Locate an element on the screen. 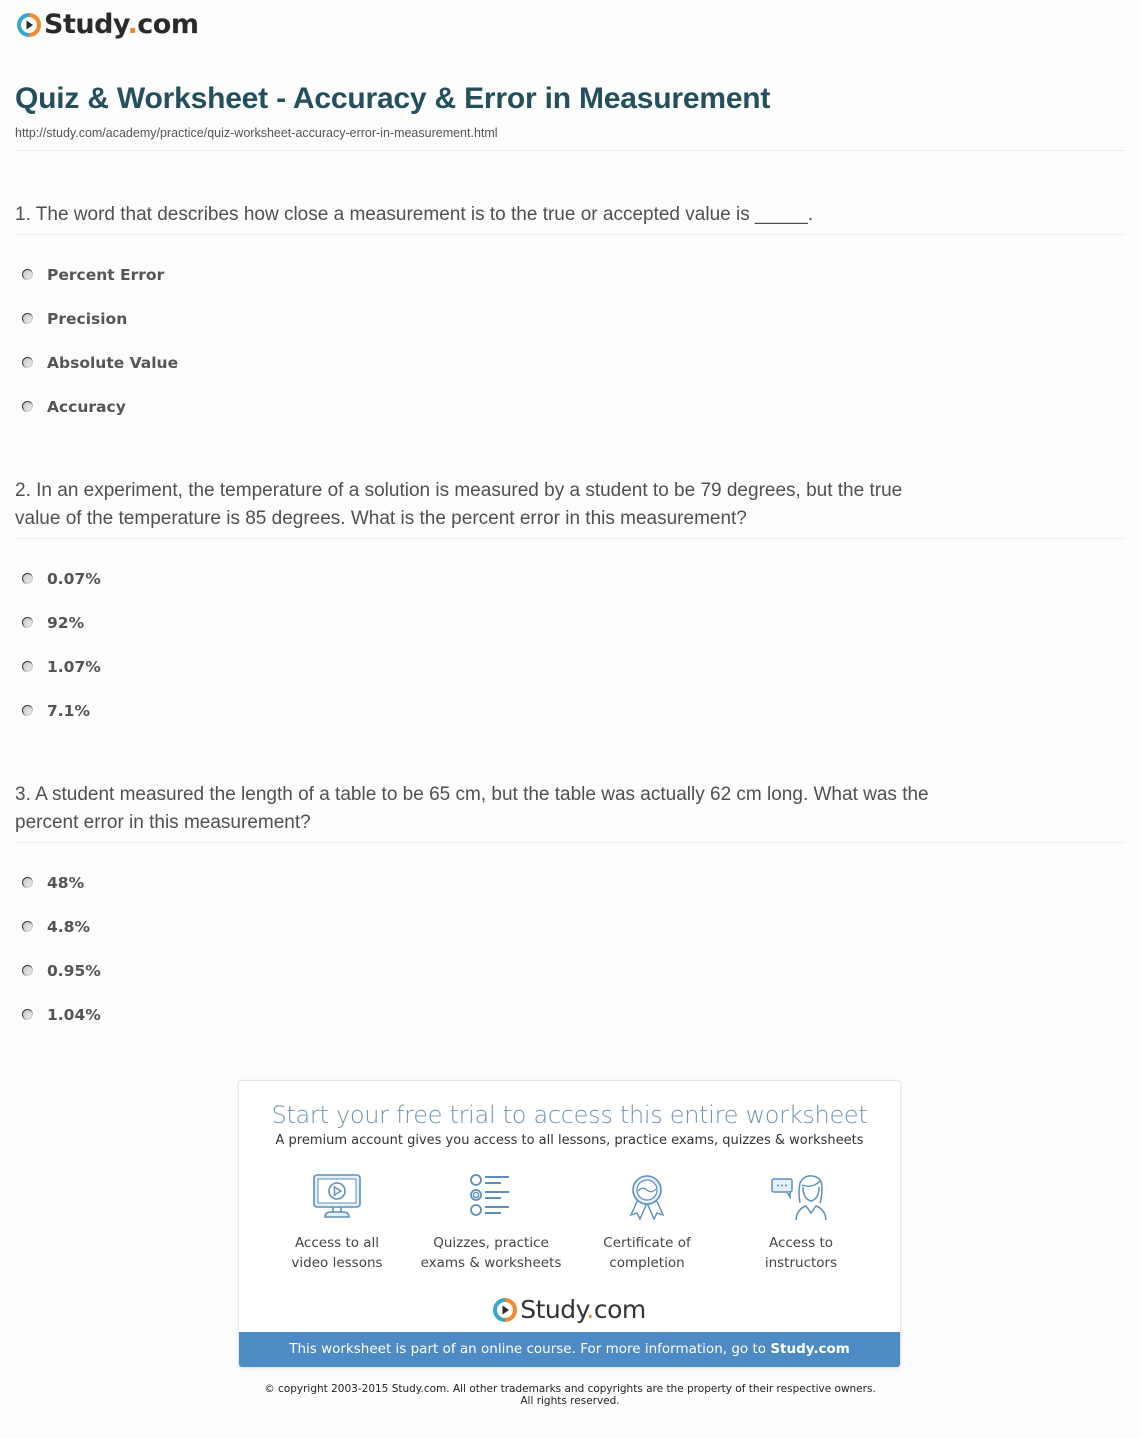  option-label: Absolute Value is located at coordinates (113, 363).